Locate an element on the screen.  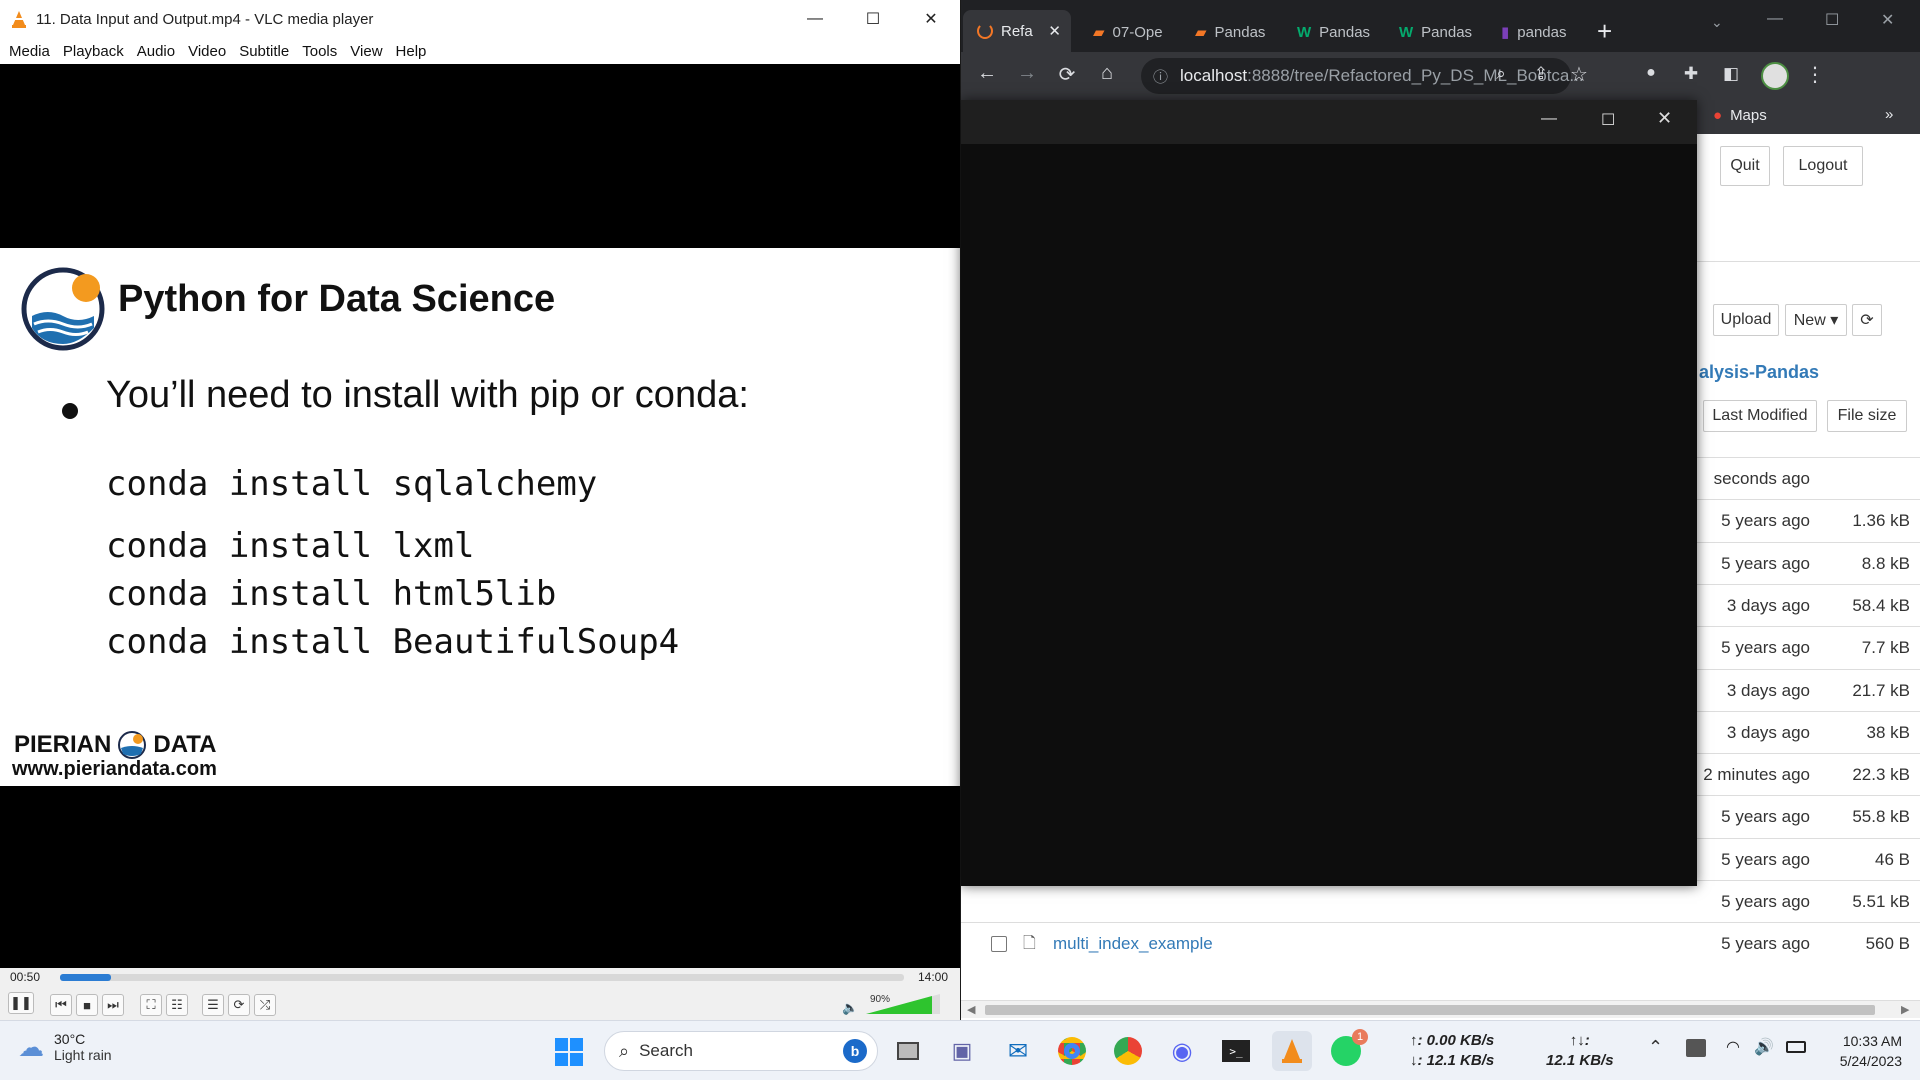
teams-icon: ▣ is located at coordinates (962, 1051).